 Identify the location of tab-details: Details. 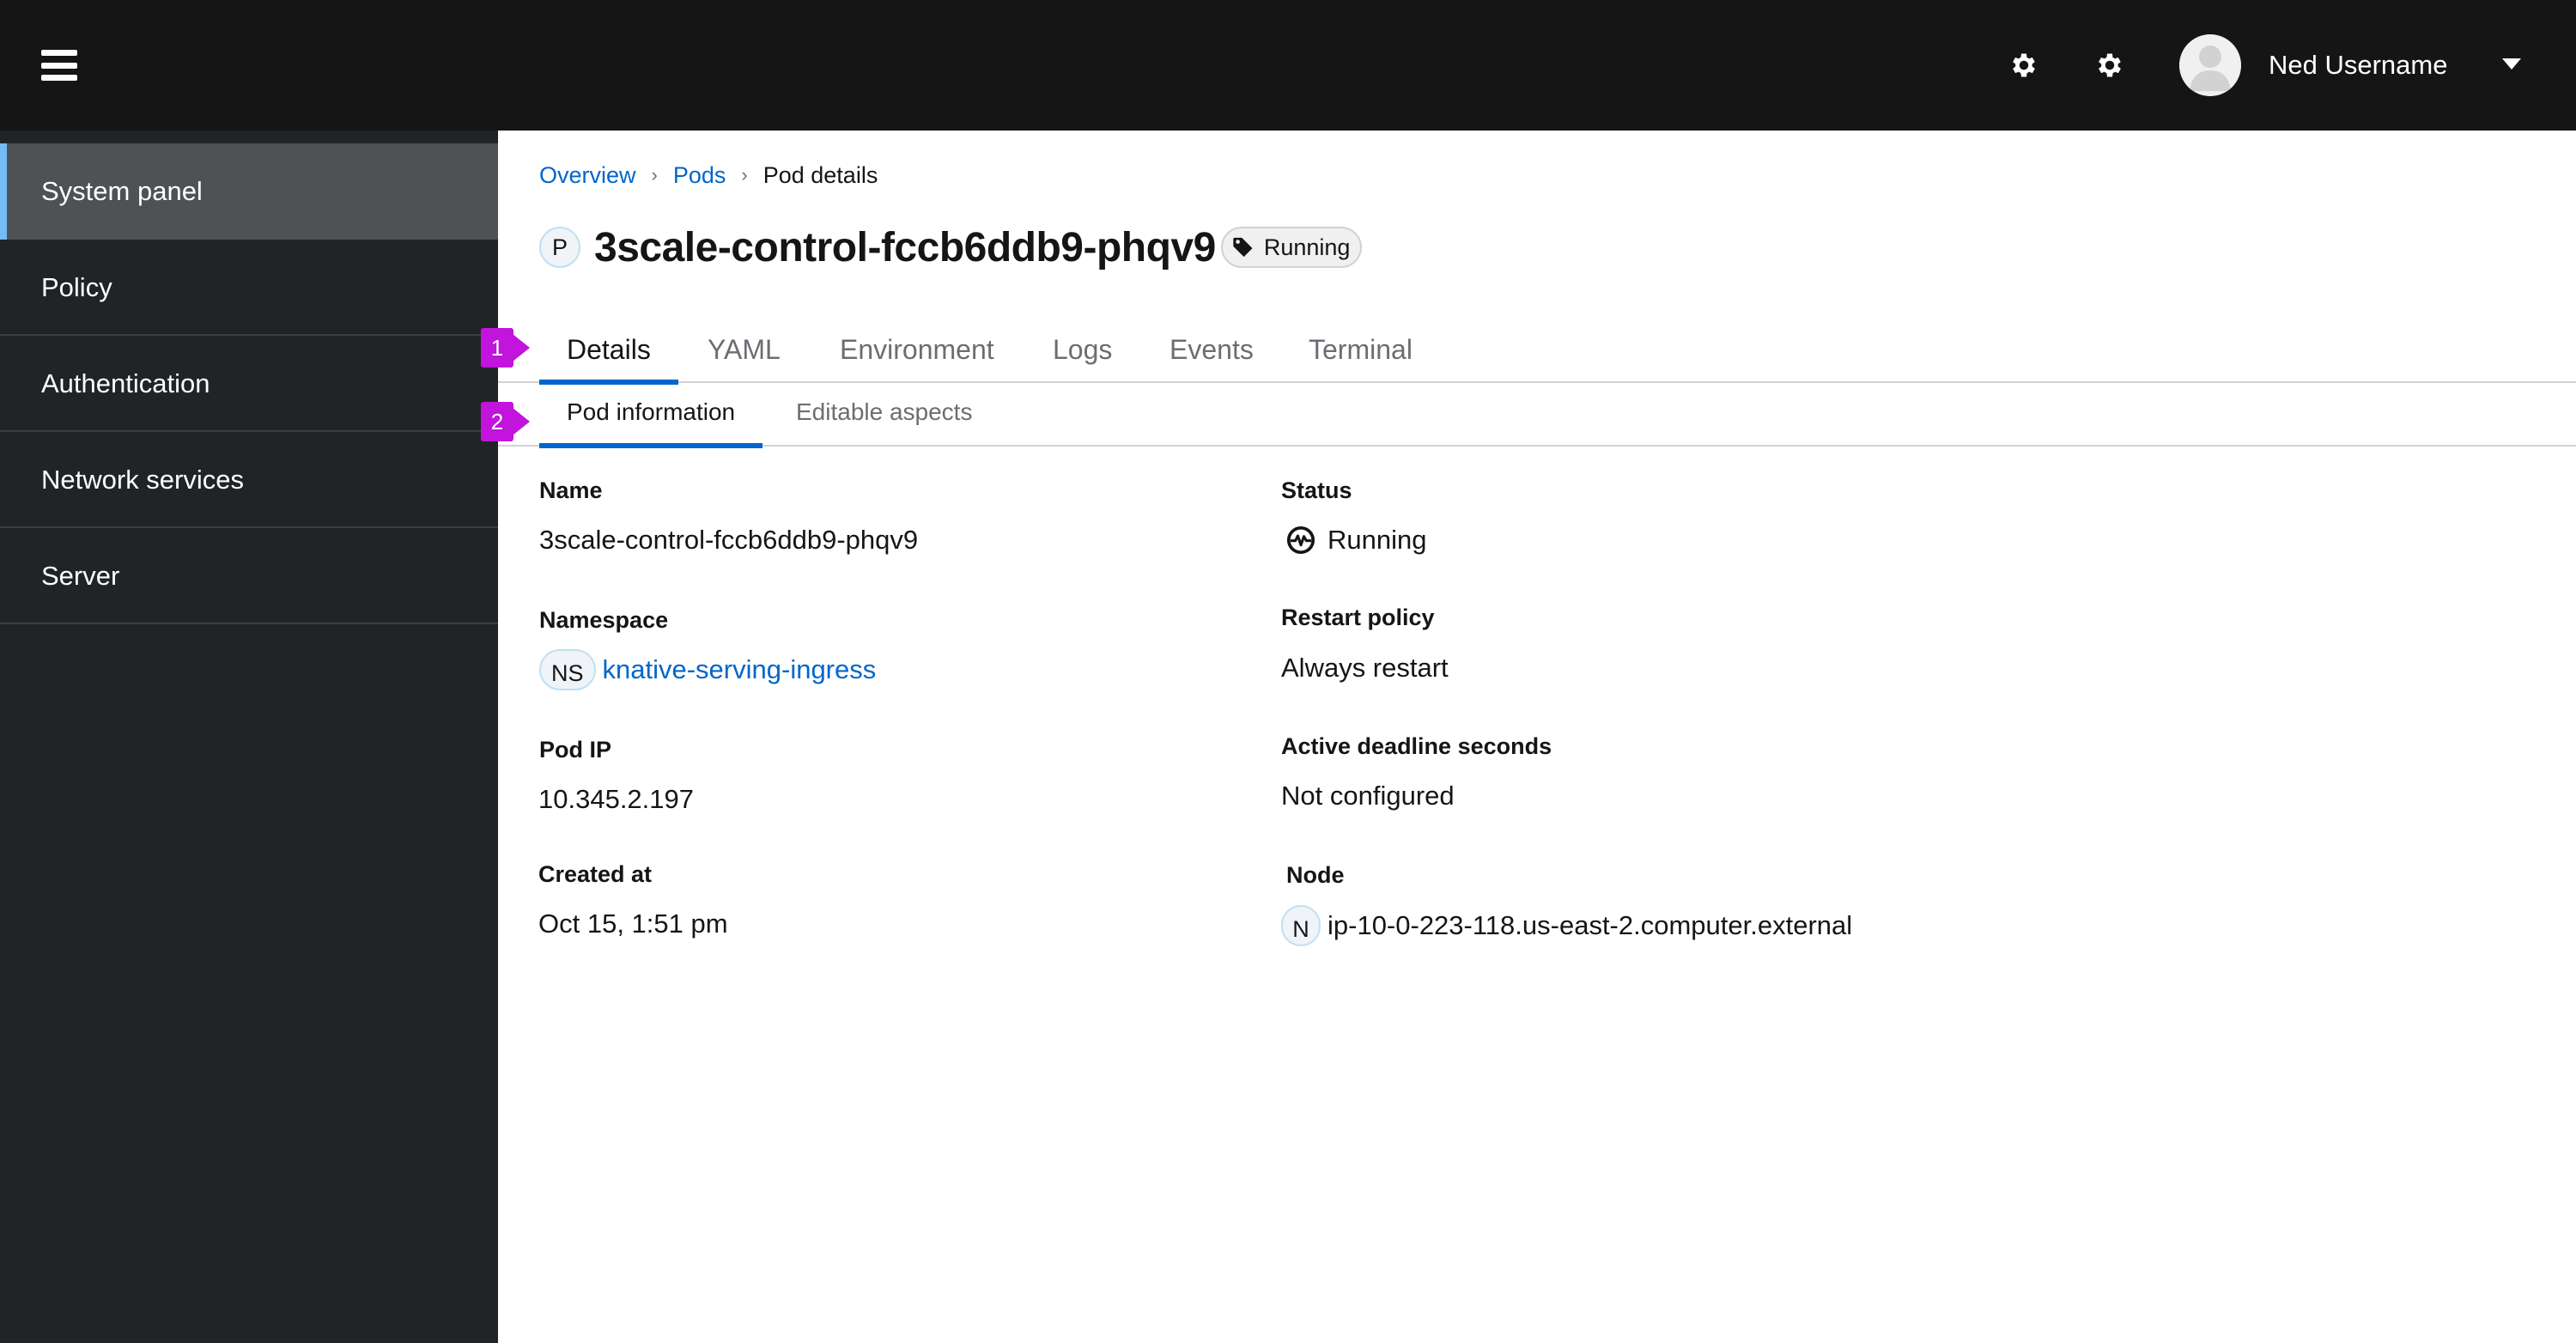
(608, 356).